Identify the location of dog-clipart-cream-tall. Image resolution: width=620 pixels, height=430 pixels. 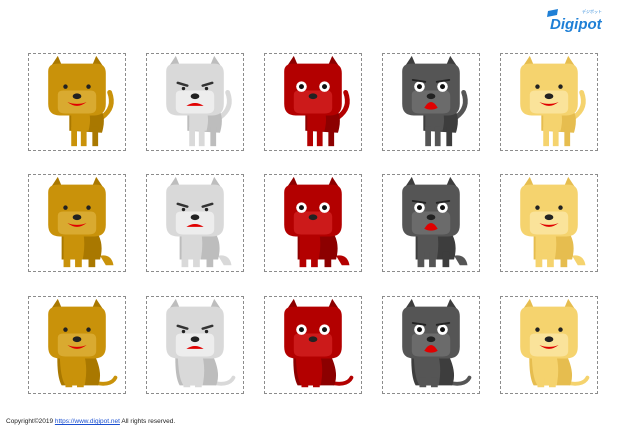
(549, 223).